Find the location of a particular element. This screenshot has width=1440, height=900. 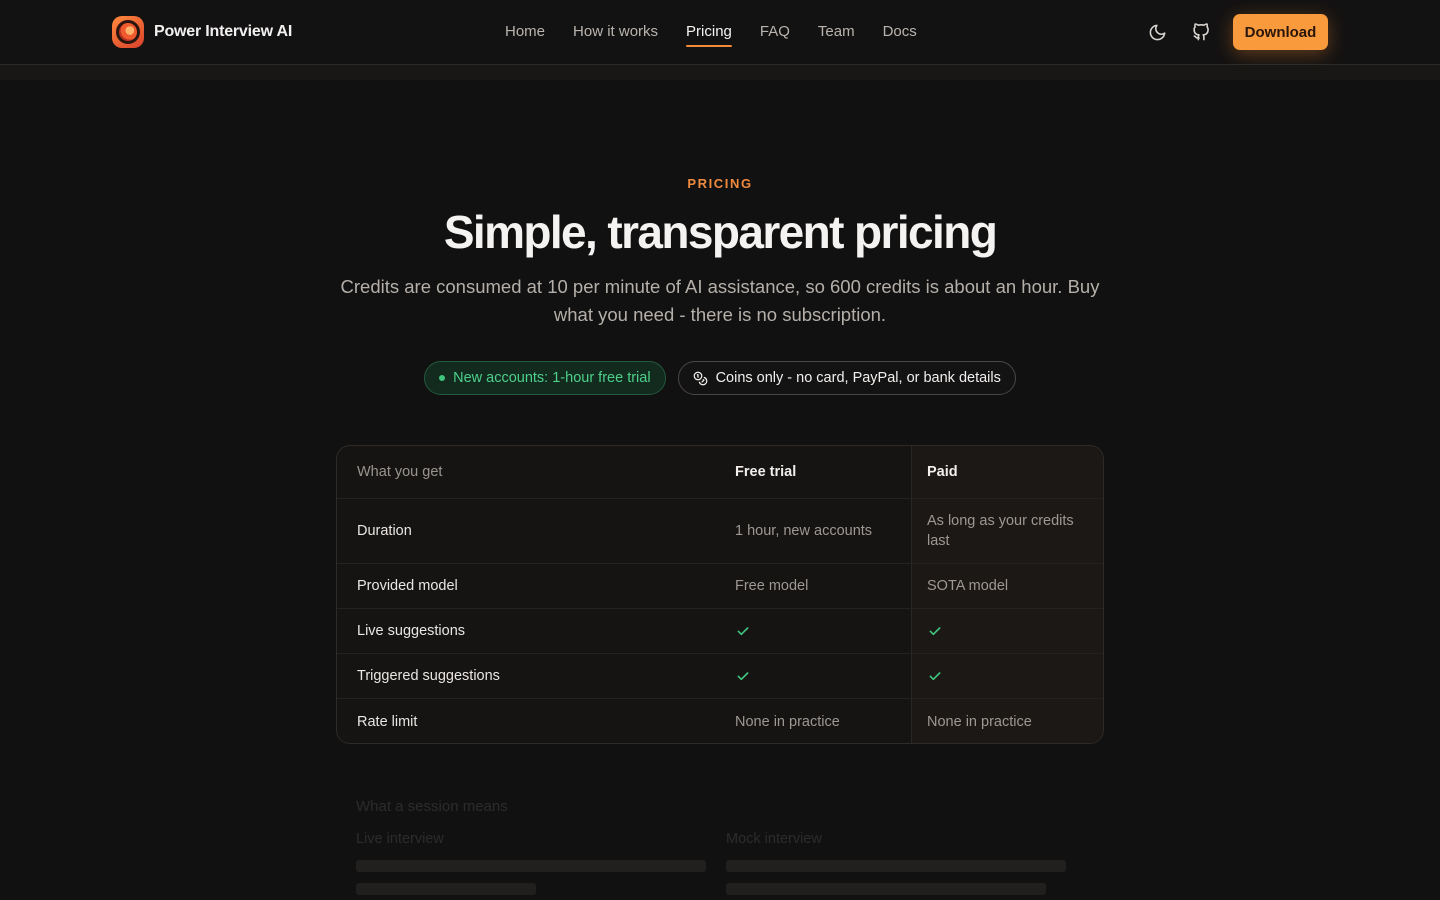

feature-label: Duration is located at coordinates (384, 531).